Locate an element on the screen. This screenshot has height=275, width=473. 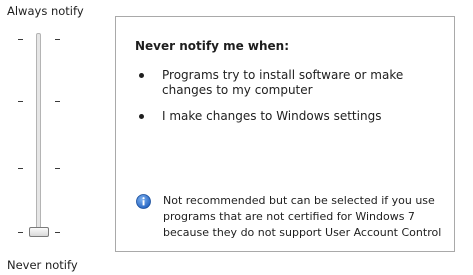
slider-thumb is located at coordinates (39, 232).